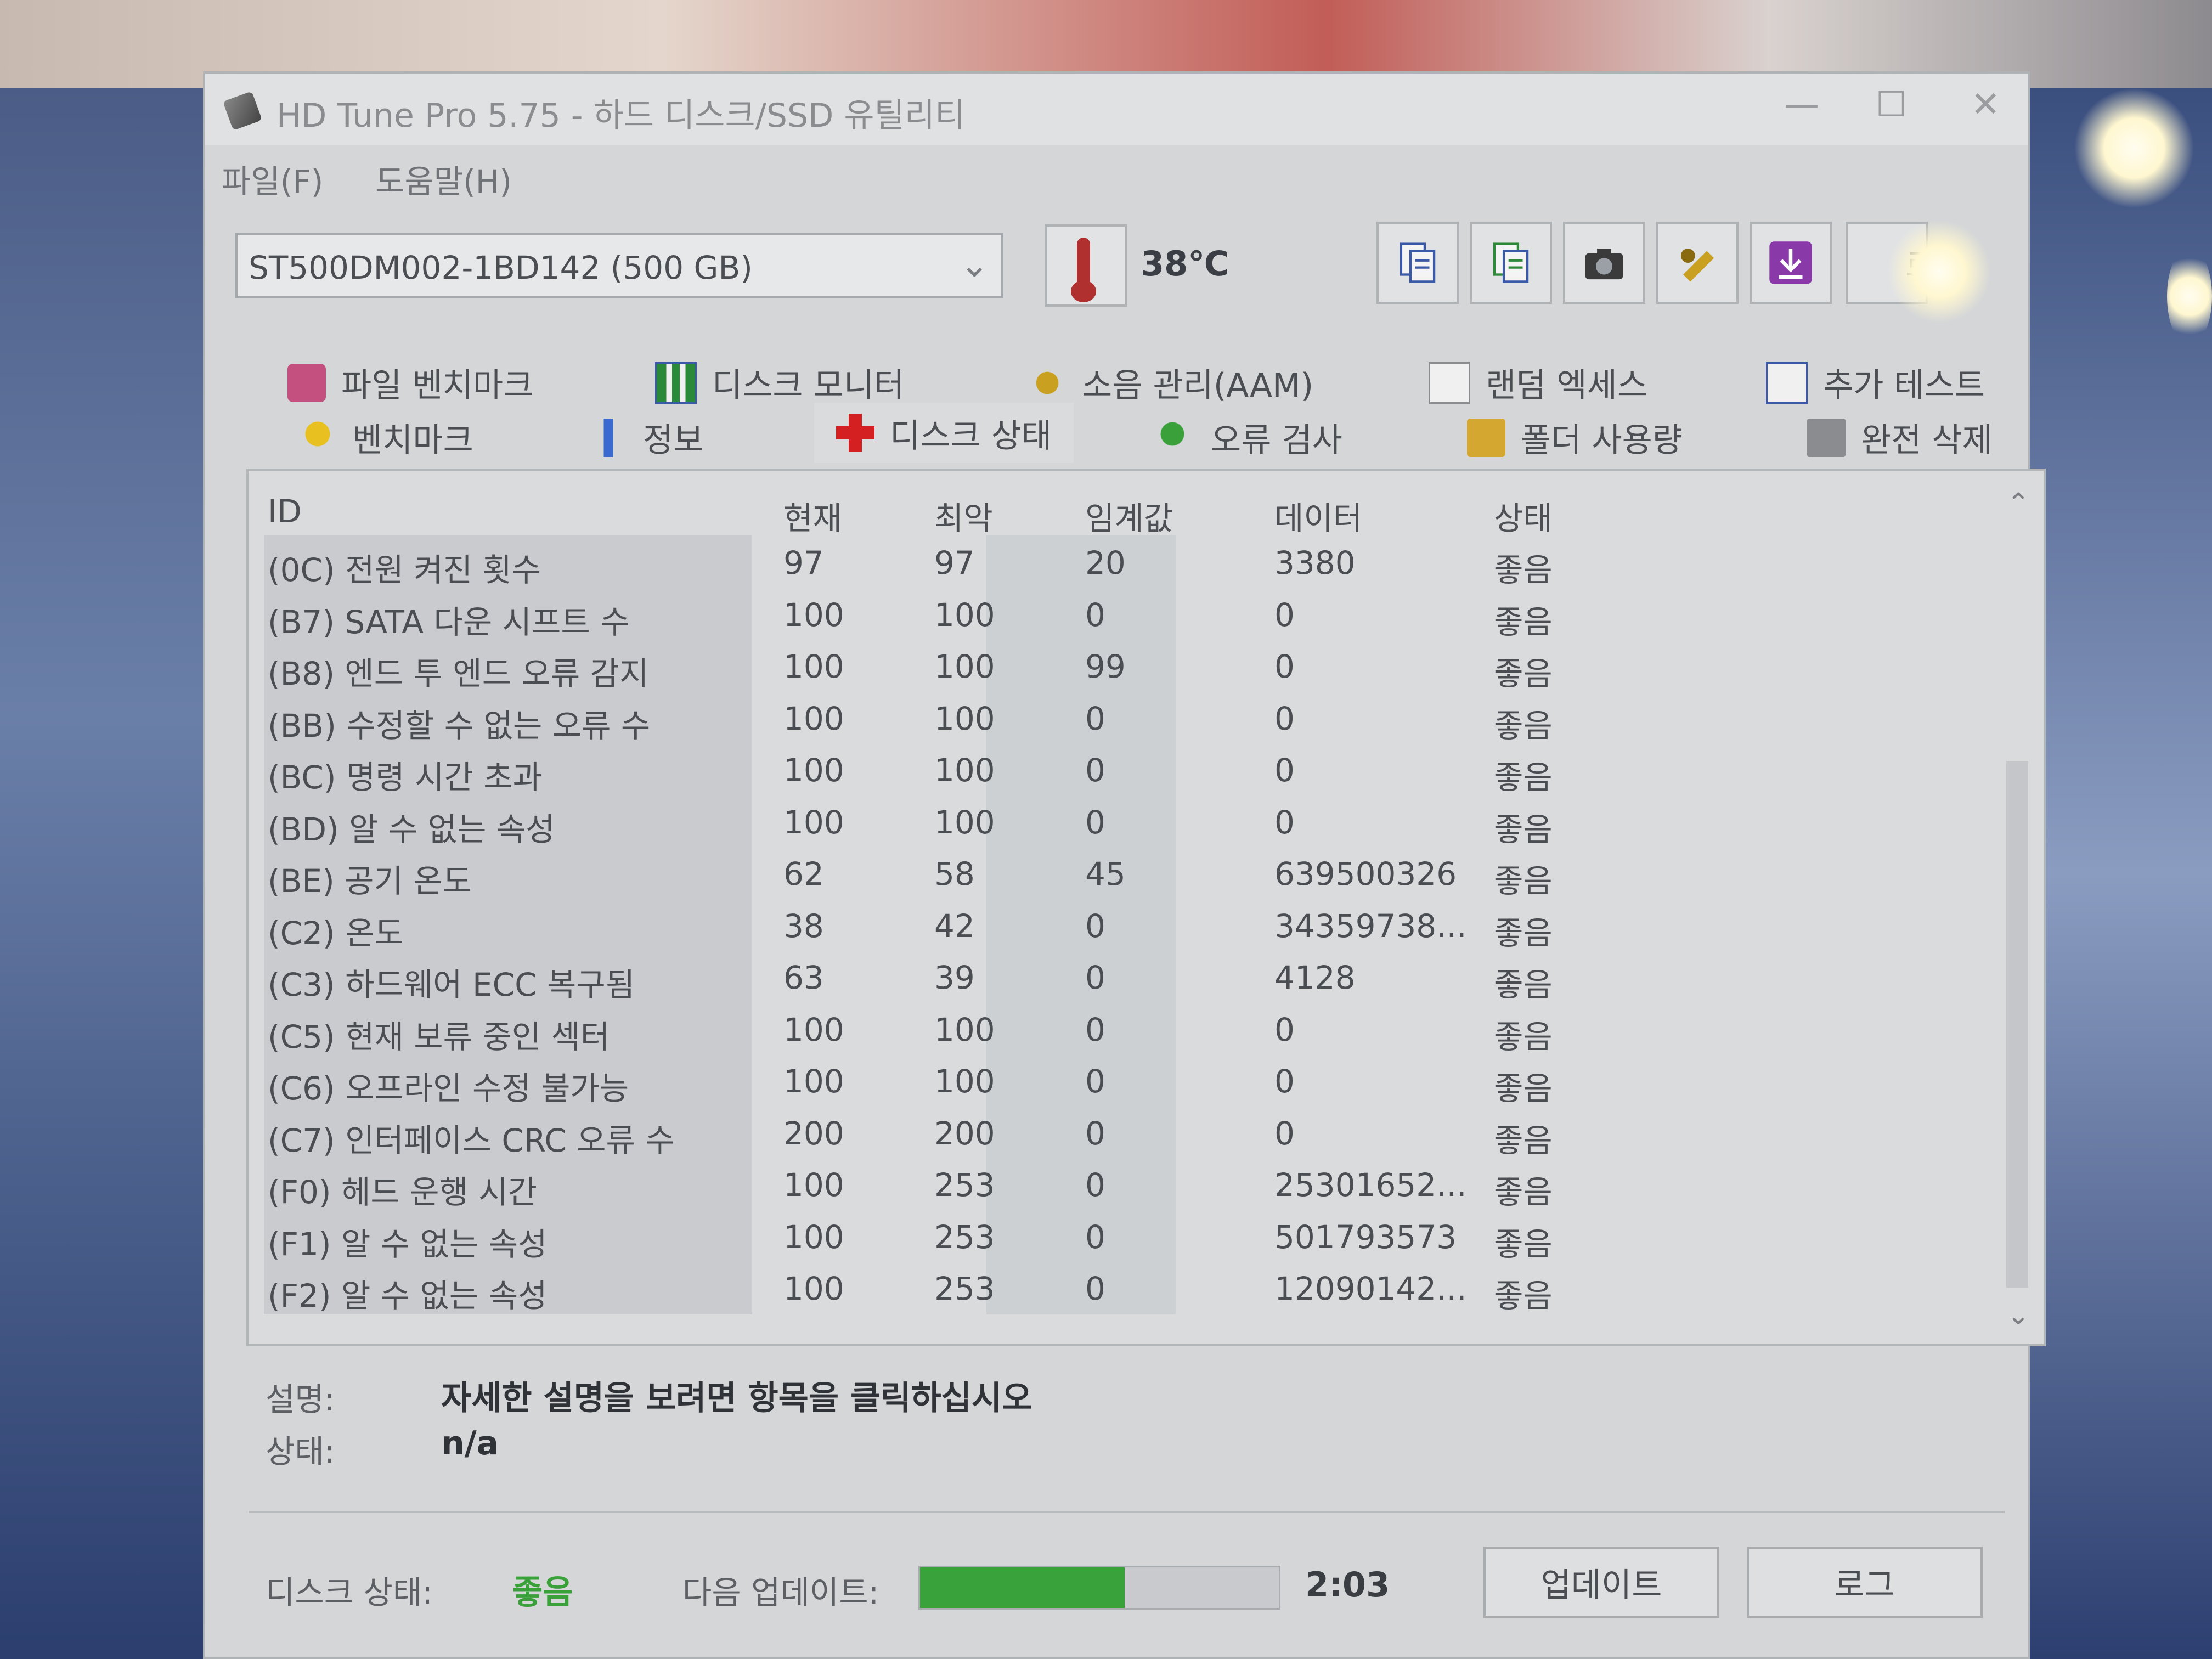  I want to click on column-header-data: 데이터, so click(1318, 516).